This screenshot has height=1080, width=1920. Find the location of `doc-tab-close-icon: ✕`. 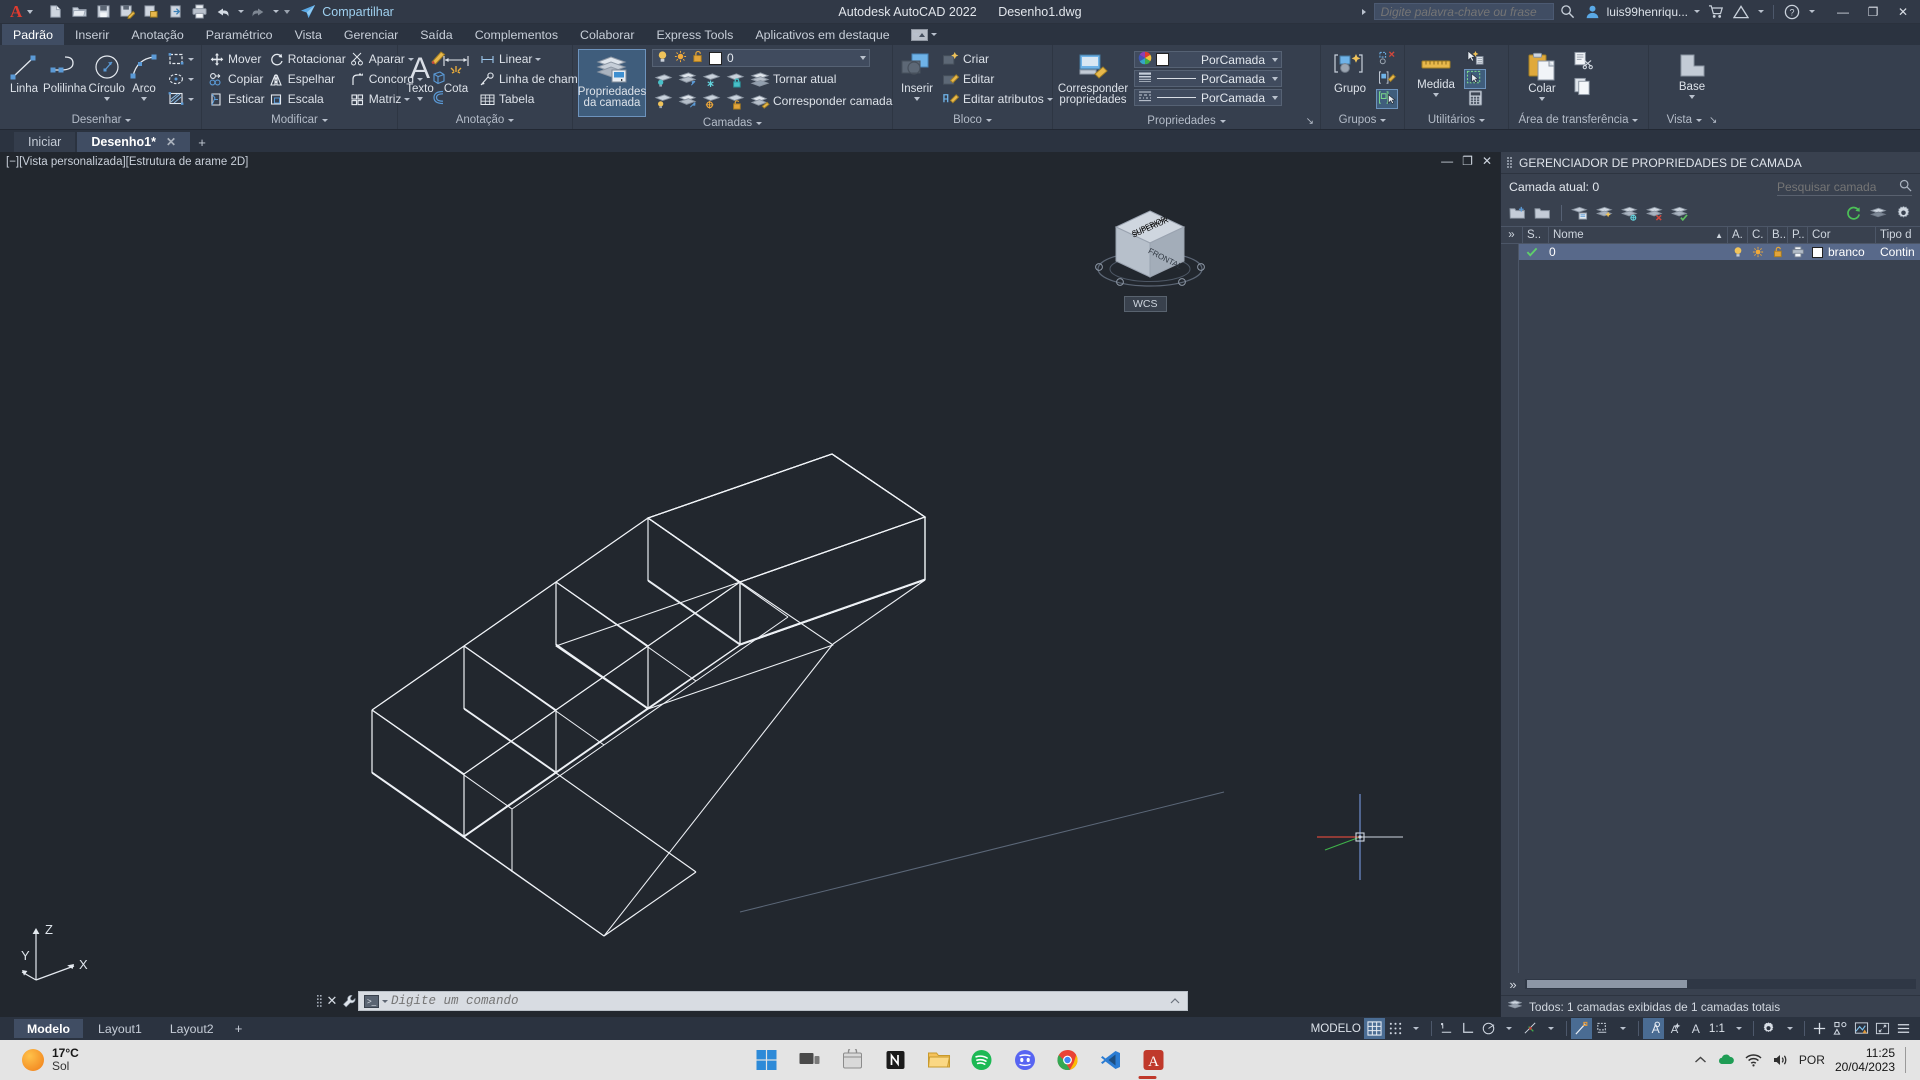

doc-tab-close-icon: ✕ is located at coordinates (171, 142).